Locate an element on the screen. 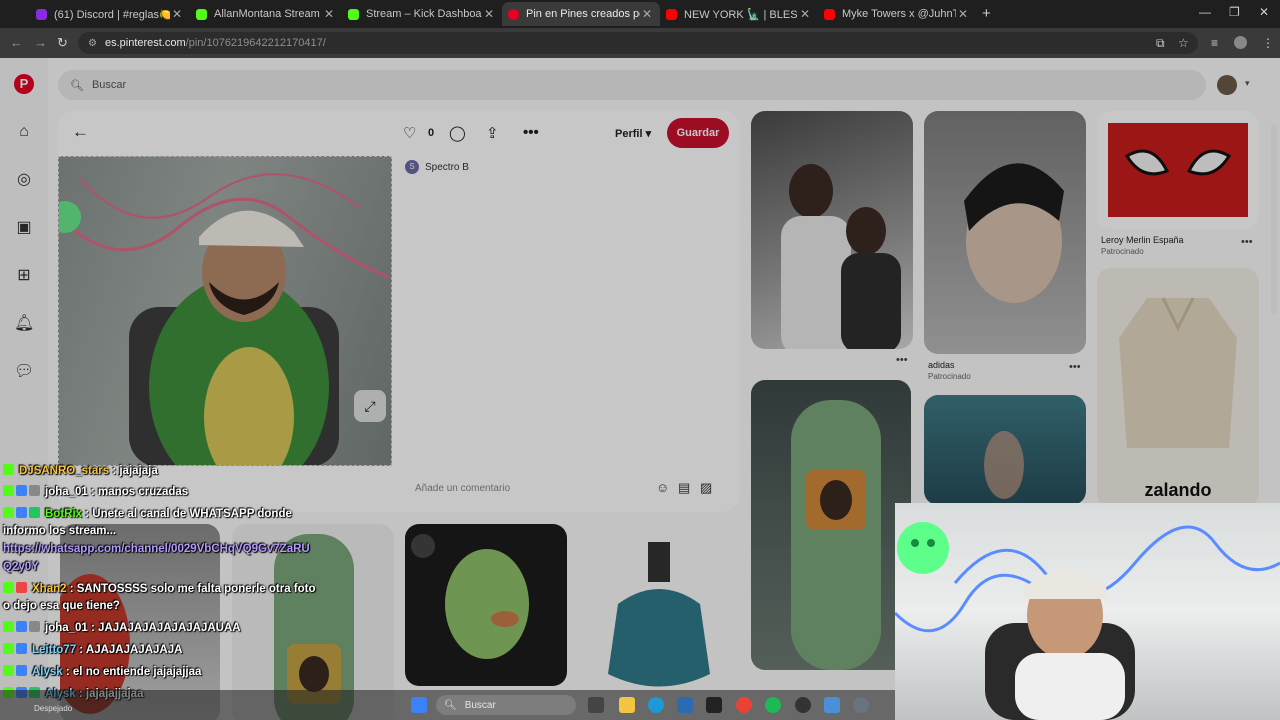 This screenshot has height=720, width=1280. file-explorer-icon is located at coordinates (627, 705).